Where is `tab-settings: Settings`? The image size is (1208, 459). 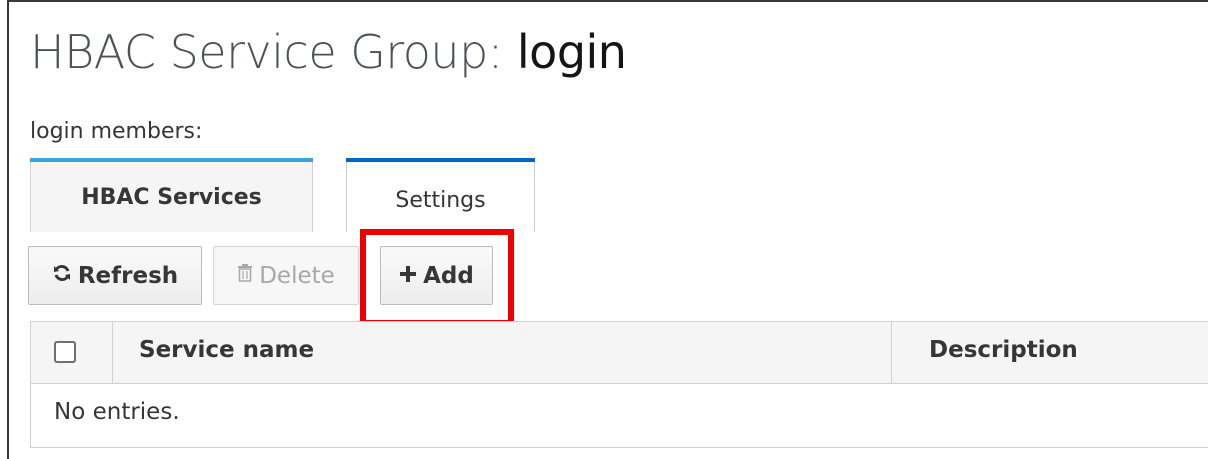
tab-settings: Settings is located at coordinates (440, 195).